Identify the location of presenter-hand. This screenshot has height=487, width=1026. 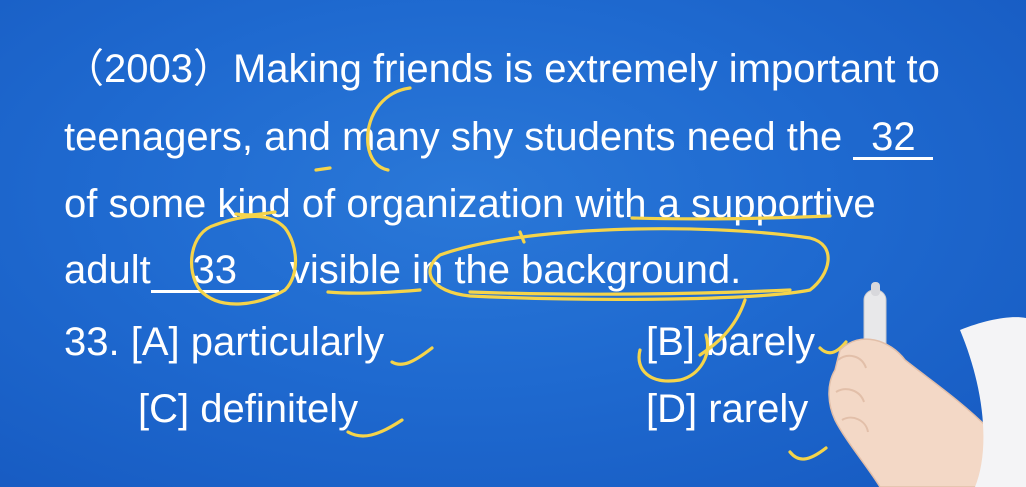
(927, 384).